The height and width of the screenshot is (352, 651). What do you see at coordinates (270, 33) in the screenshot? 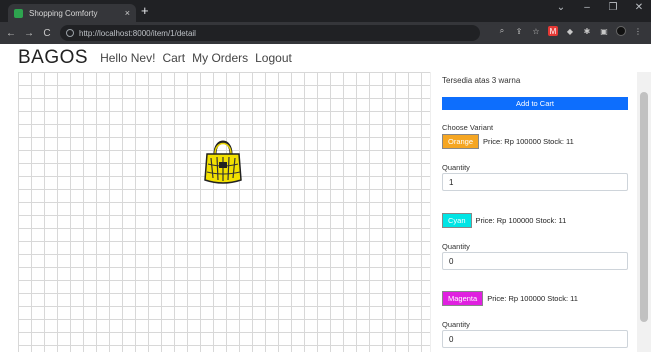
I see `address-bar: http://localhost:8000/item/1/detail` at bounding box center [270, 33].